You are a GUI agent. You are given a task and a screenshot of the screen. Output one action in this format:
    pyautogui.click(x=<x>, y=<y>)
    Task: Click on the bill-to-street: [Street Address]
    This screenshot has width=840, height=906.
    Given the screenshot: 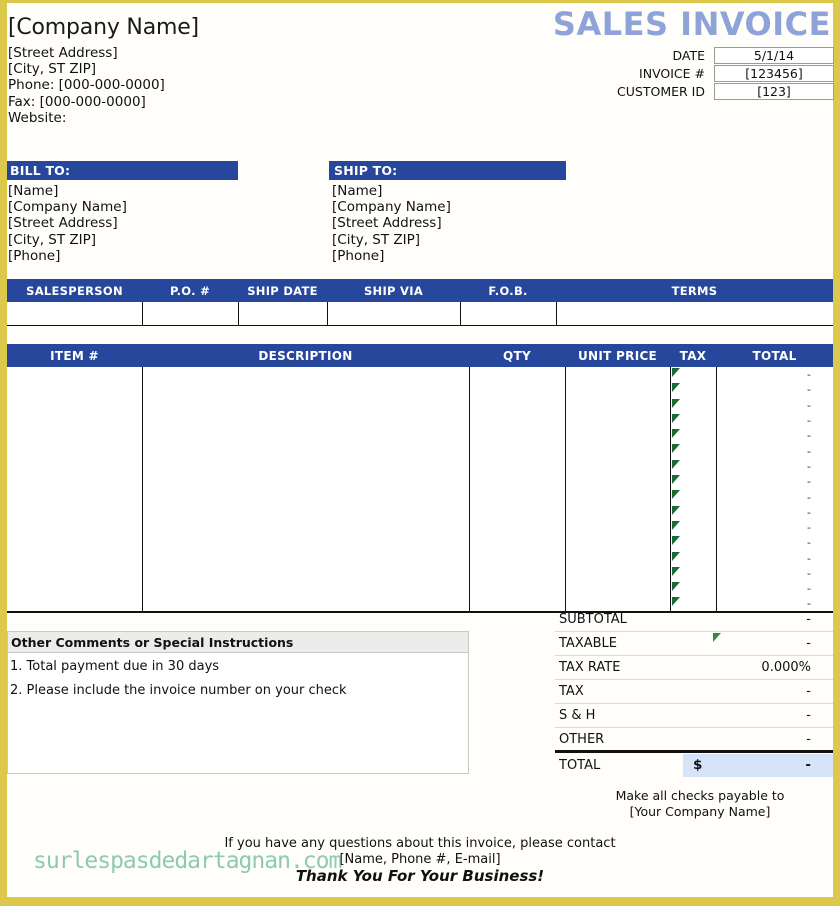 What is the action you would take?
    pyautogui.click(x=123, y=223)
    